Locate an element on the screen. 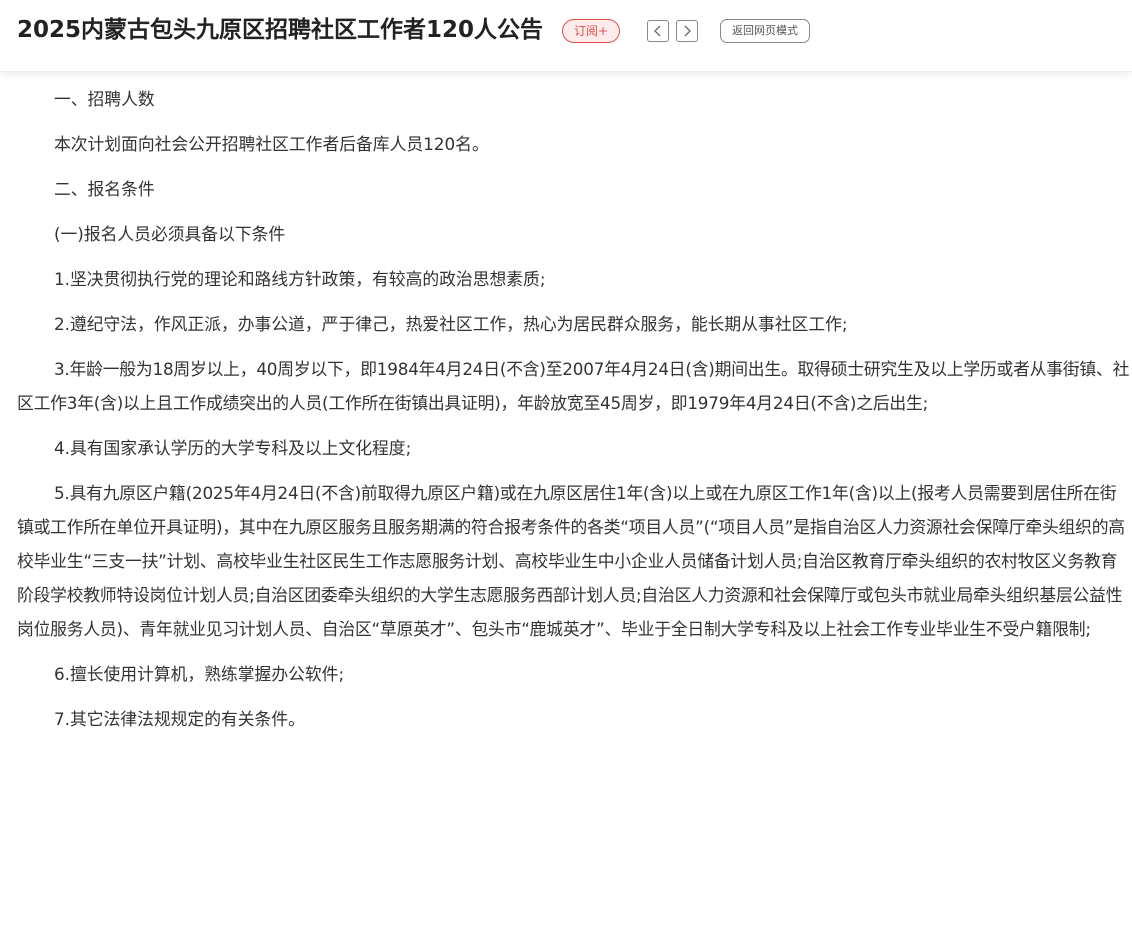 This screenshot has width=1132, height=949. chevron-right-icon is located at coordinates (687, 31).